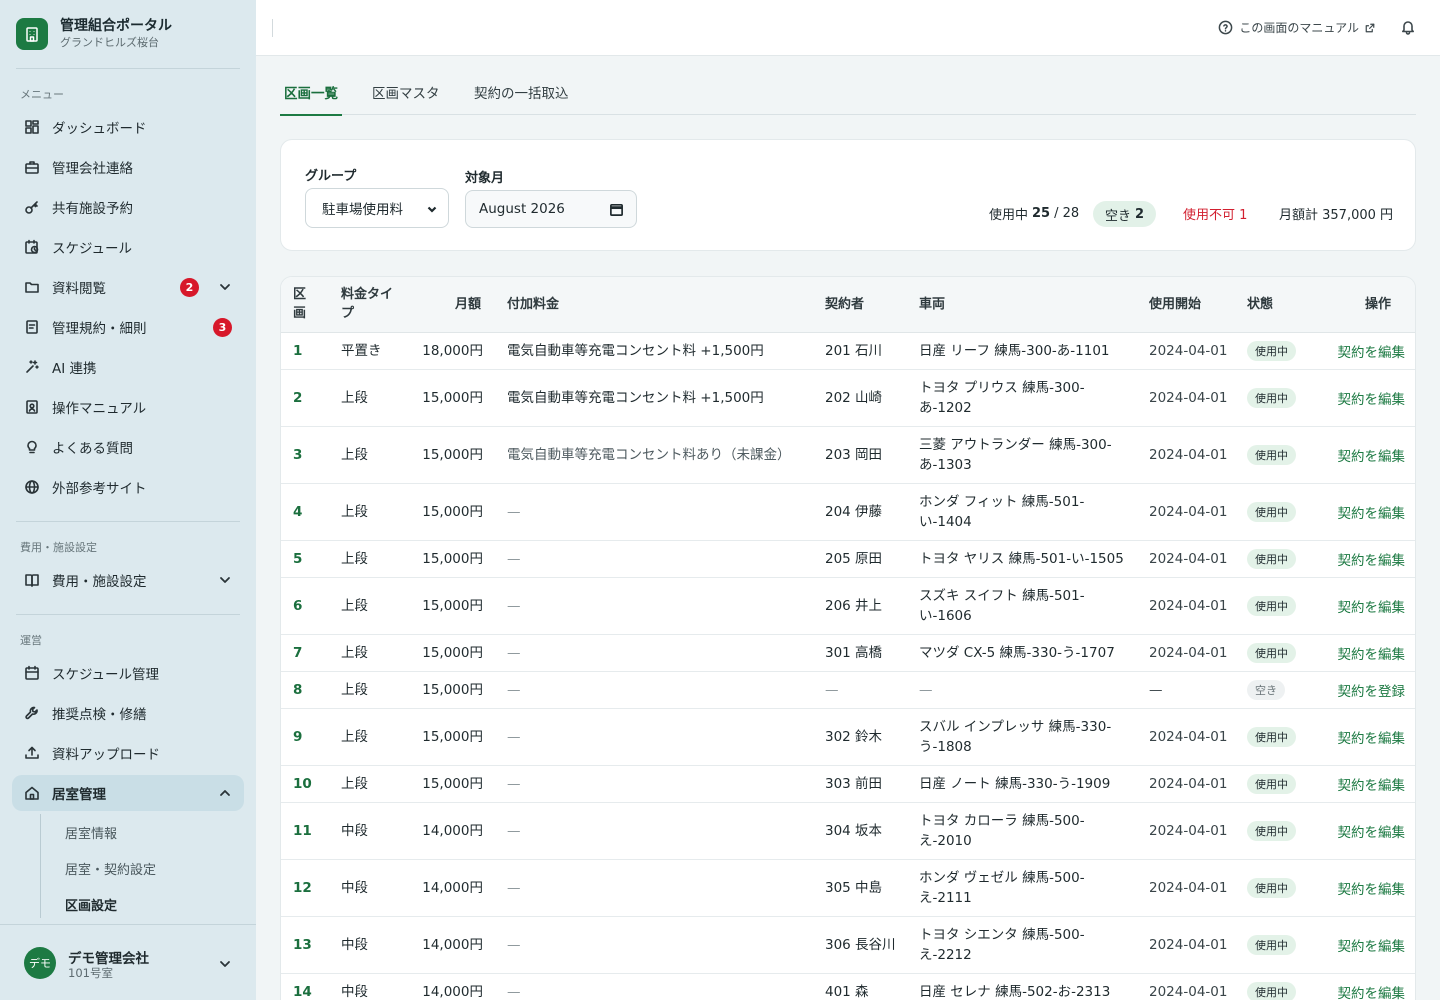 Image resolution: width=1440 pixels, height=1000 pixels. What do you see at coordinates (1015, 445) in the screenshot?
I see `vehicle: 三菱 アウトランダー 練馬-300-` at bounding box center [1015, 445].